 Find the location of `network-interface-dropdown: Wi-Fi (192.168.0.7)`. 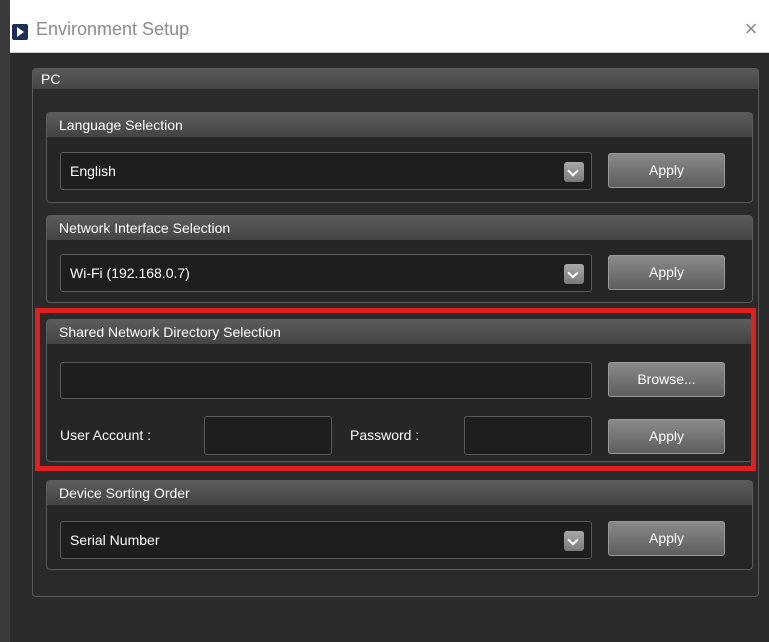

network-interface-dropdown: Wi-Fi (192.168.0.7) is located at coordinates (326, 273).